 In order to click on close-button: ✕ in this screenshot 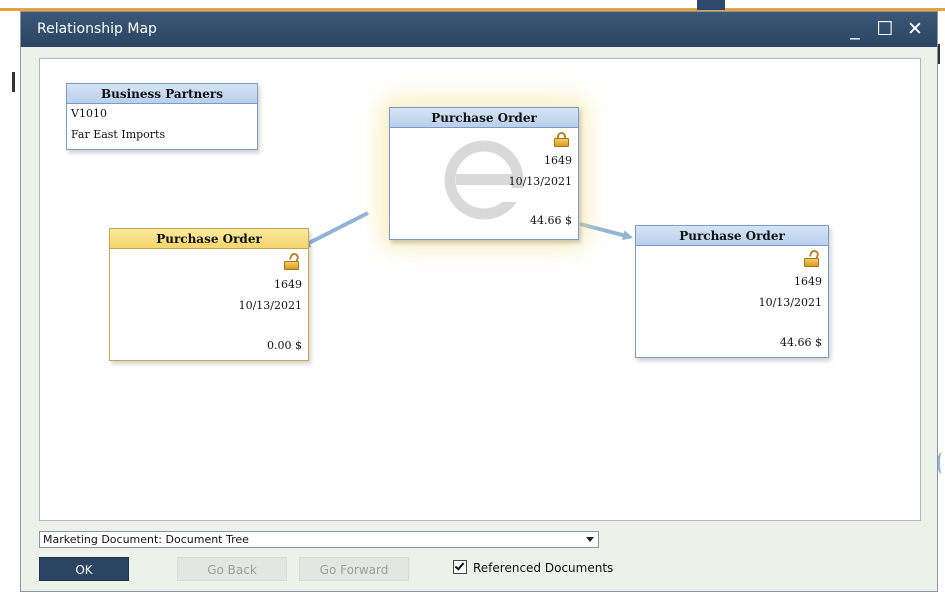, I will do `click(915, 29)`.